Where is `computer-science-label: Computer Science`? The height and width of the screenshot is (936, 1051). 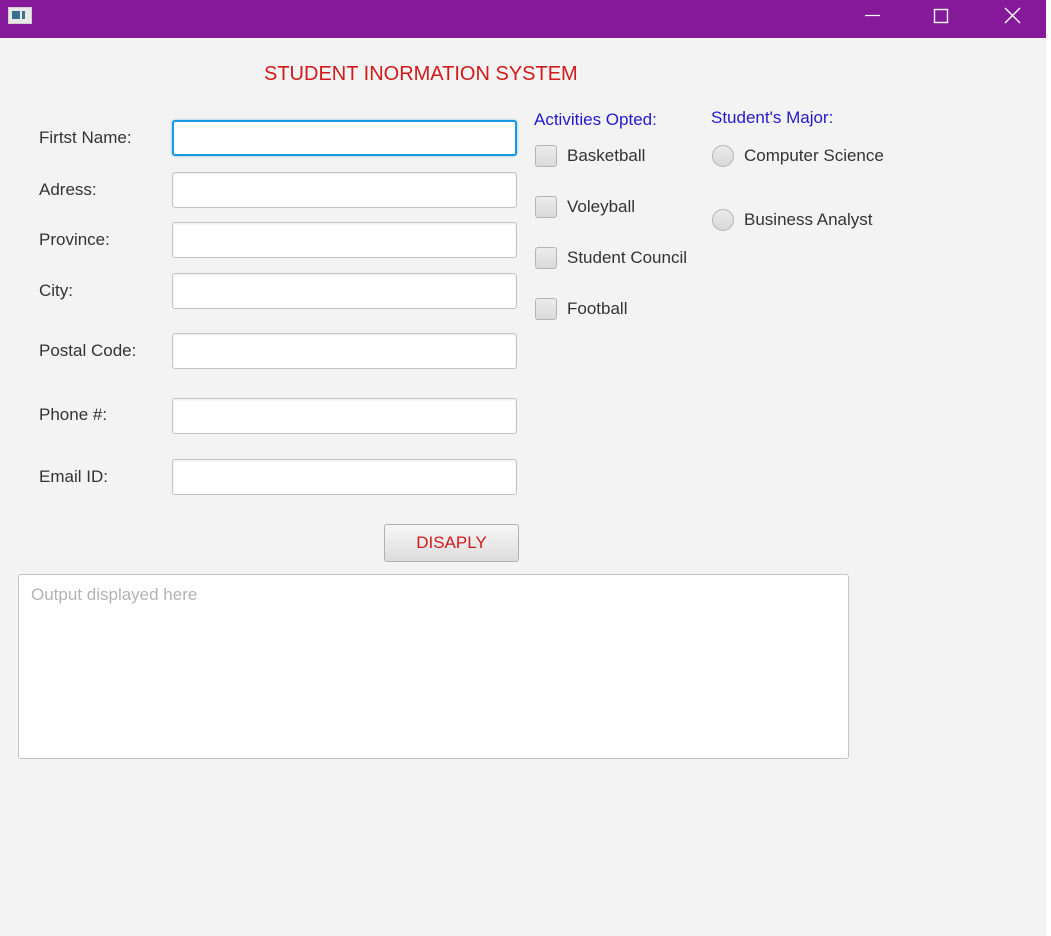 computer-science-label: Computer Science is located at coordinates (814, 155).